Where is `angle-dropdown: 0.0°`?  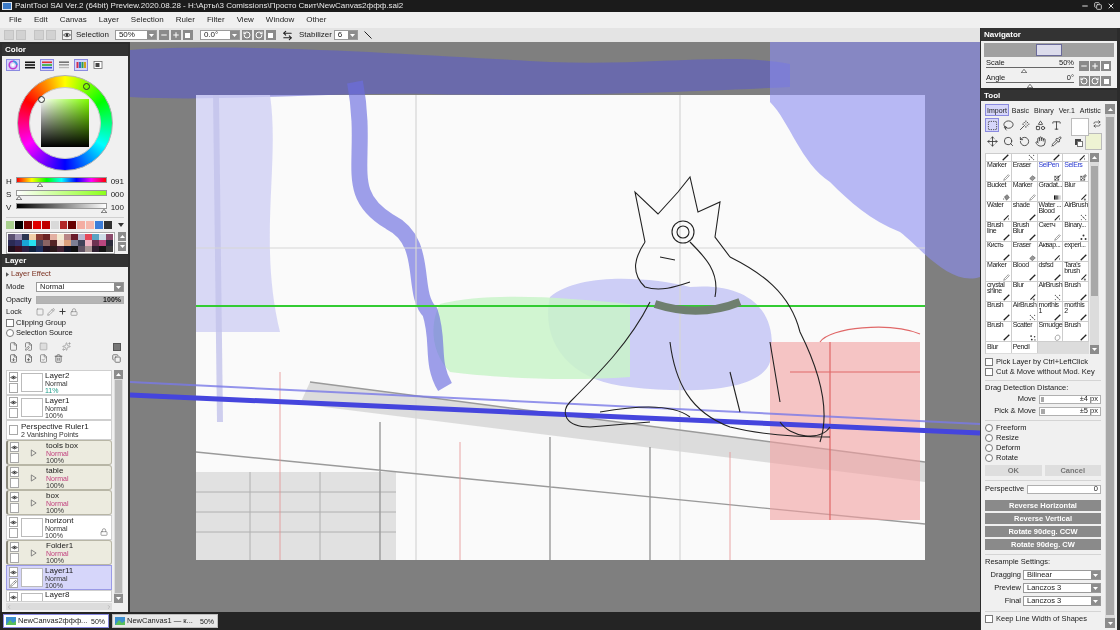
angle-dropdown: 0.0° is located at coordinates (219, 35).